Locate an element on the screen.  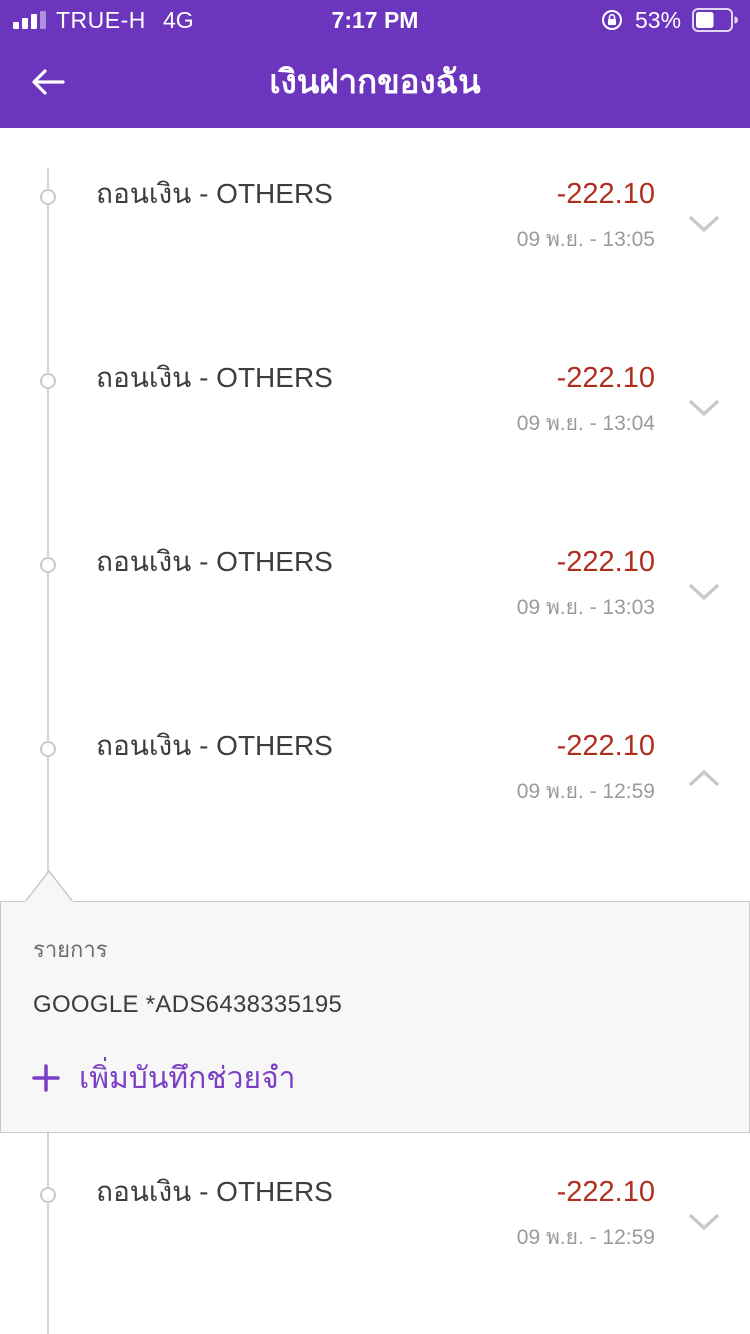
transaction-row: ถอนเงิน - OTHERS -222.10 09 พ.ย. - 13:03 is located at coordinates (375, 595).